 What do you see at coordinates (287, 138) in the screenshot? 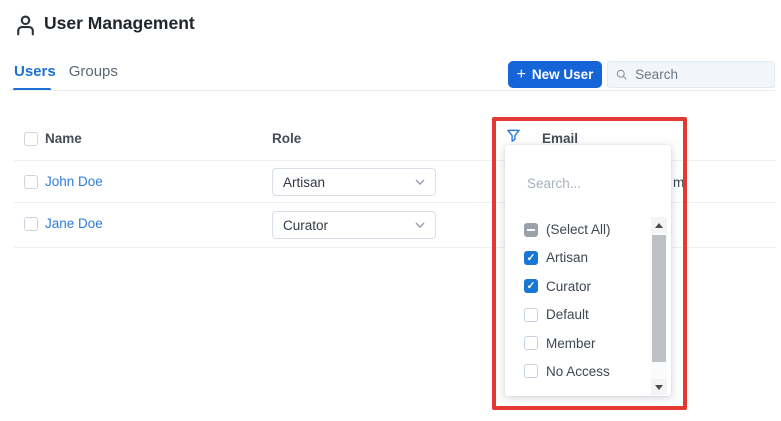
I see `column-header-role: Role` at bounding box center [287, 138].